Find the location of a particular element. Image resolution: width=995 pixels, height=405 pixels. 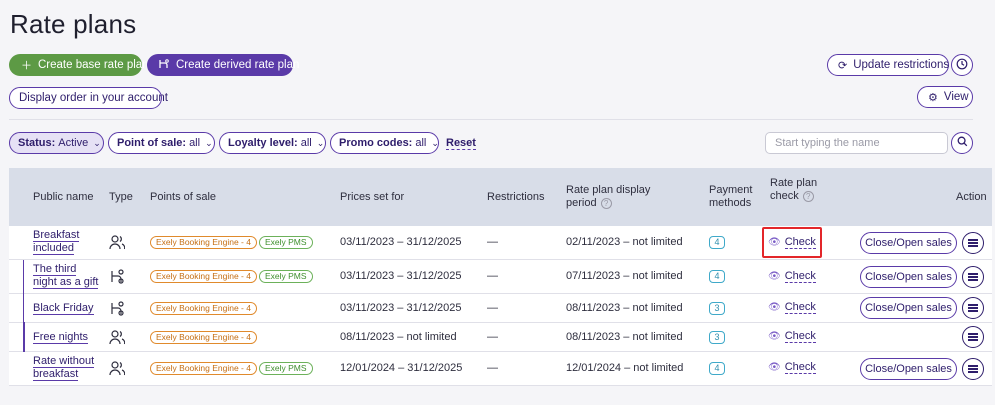

refresh-icon: ⟳ is located at coordinates (843, 65).